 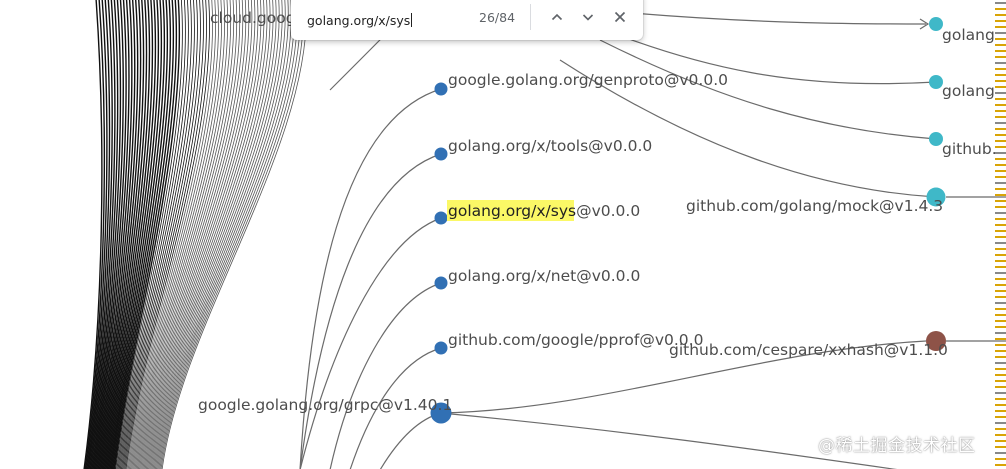 I want to click on find-next-button, so click(x=588, y=17).